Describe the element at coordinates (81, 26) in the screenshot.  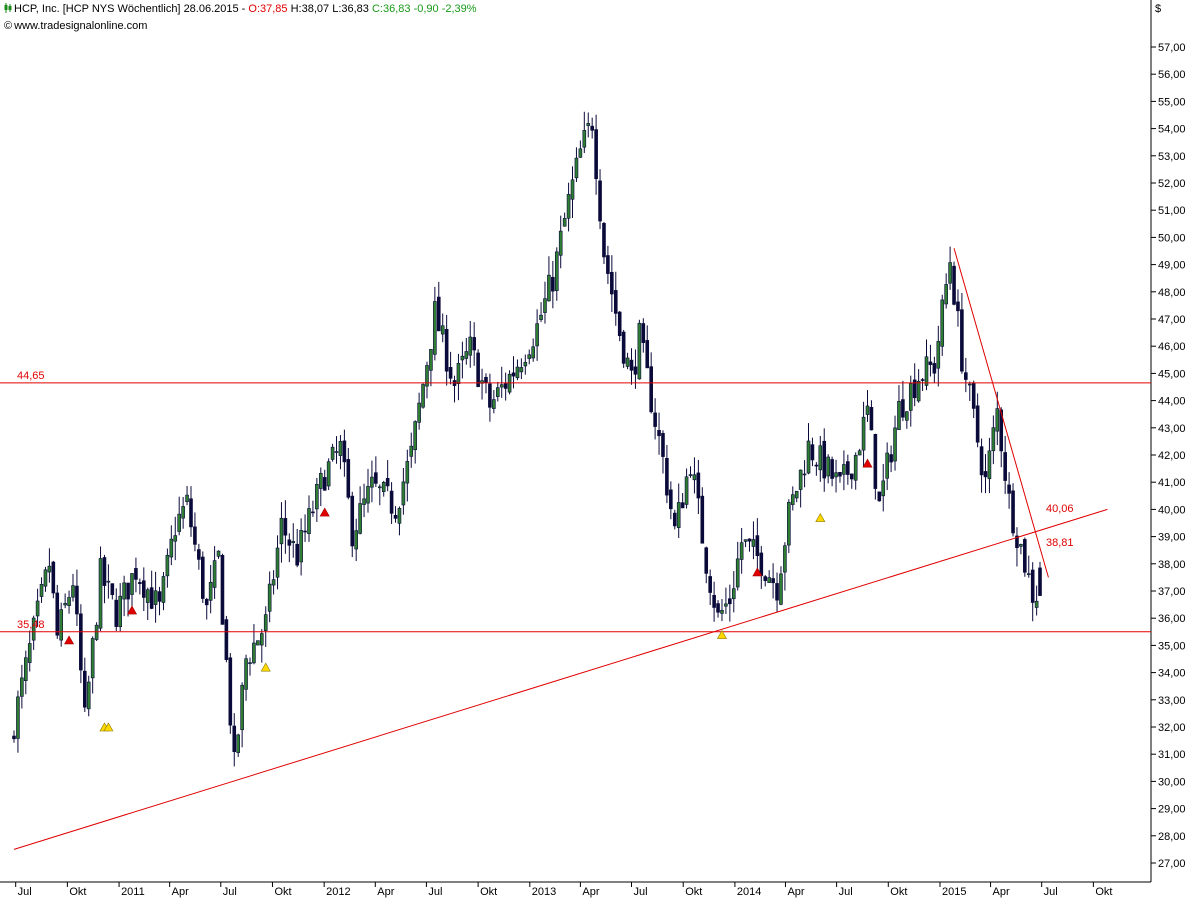
I see `source-url: www.tradesignalonline.com` at that location.